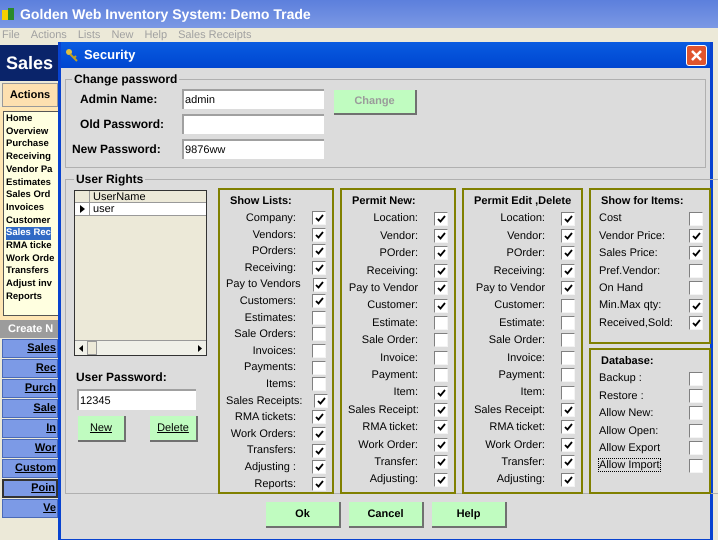 Image resolution: width=718 pixels, height=540 pixels. I want to click on sidebar-item: Receiving, so click(28, 157).